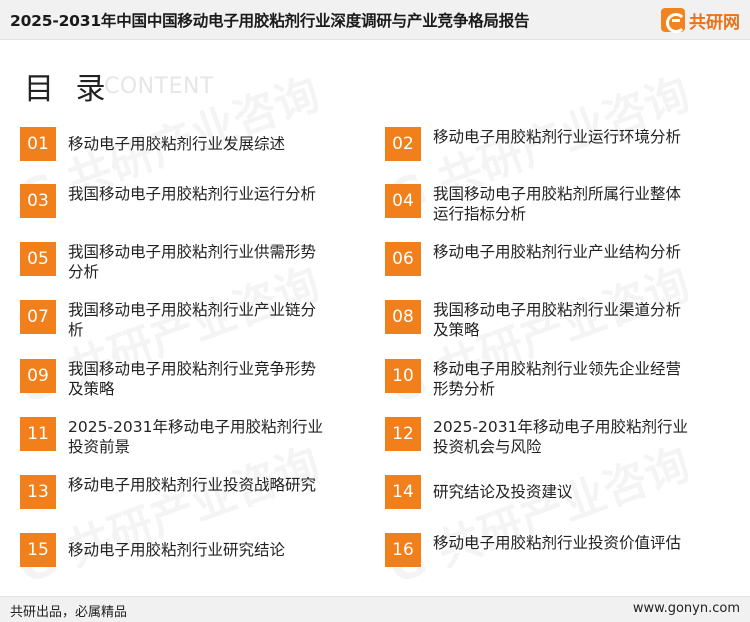 This screenshot has width=750, height=622. Describe the element at coordinates (192, 262) in the screenshot. I see `item-label: 我国移动电子用胶粘剂行业供需形势分析` at that location.